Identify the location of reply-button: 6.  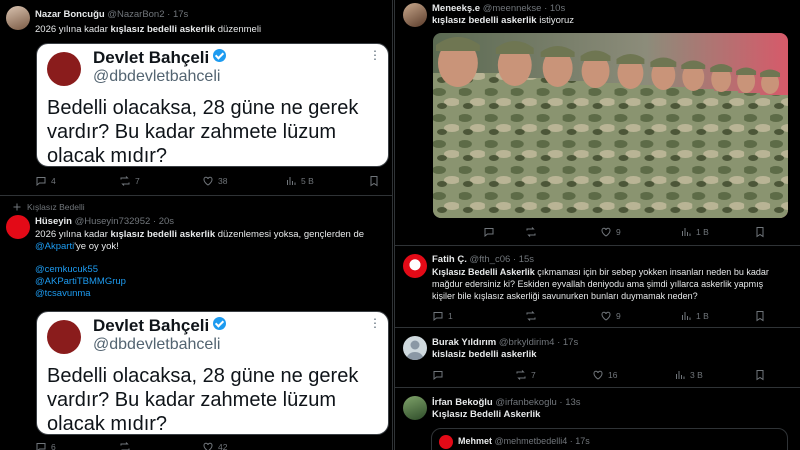
(45, 445).